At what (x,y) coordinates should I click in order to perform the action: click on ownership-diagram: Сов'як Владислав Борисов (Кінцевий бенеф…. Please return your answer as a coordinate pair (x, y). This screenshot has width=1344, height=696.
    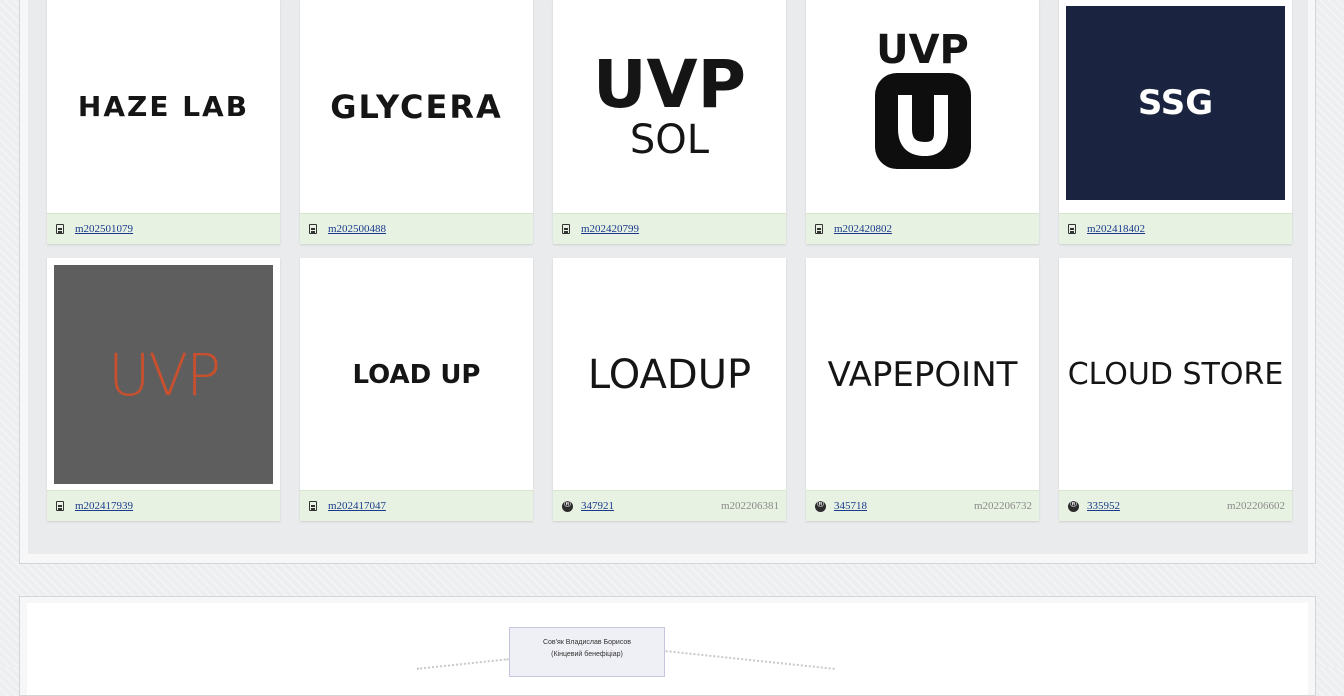
    Looking at the image, I should click on (667, 649).